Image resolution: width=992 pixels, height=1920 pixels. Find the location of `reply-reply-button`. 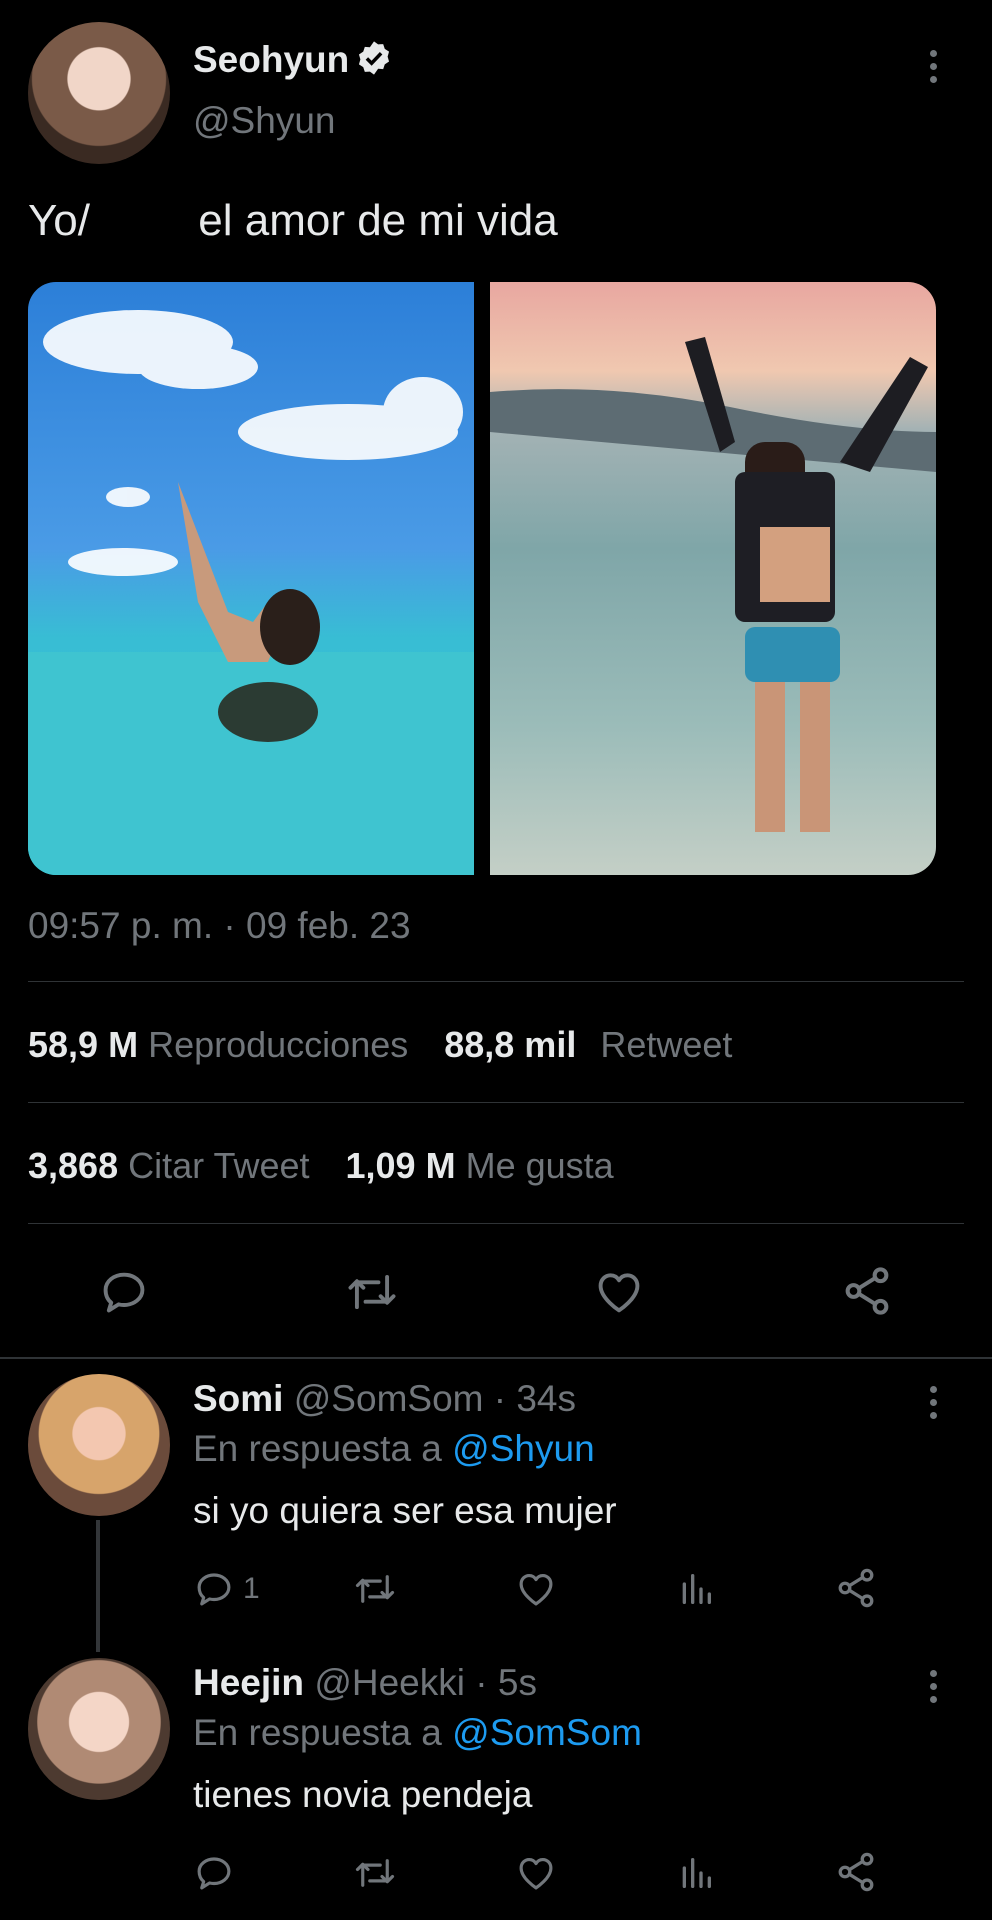

reply-reply-button is located at coordinates (218, 1873).